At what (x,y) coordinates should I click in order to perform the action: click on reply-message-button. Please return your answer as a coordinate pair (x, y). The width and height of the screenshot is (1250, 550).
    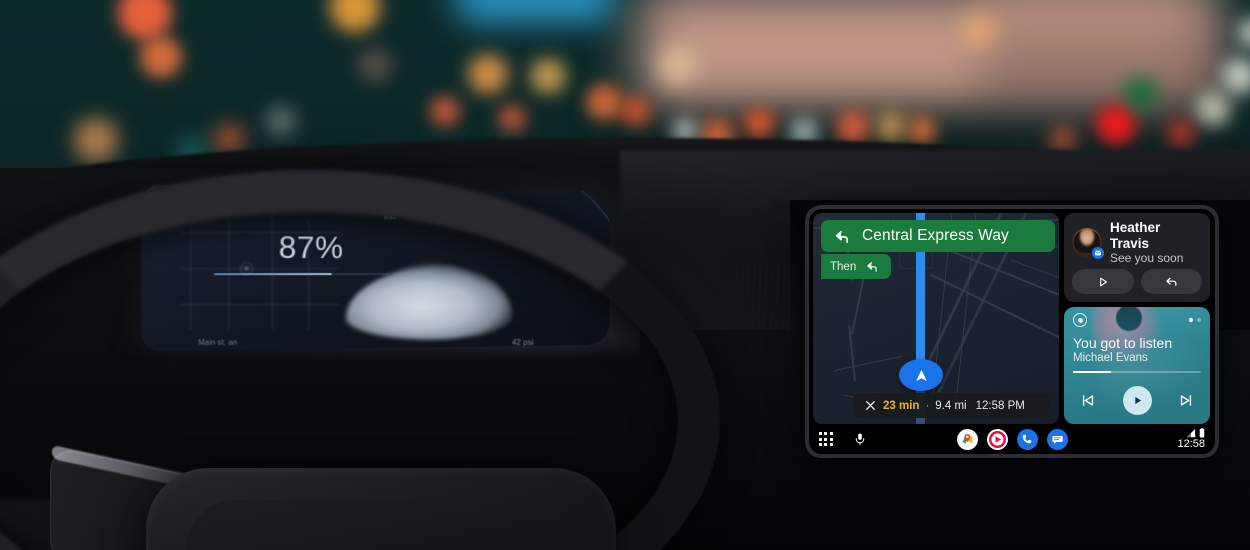
    Looking at the image, I should click on (1171, 281).